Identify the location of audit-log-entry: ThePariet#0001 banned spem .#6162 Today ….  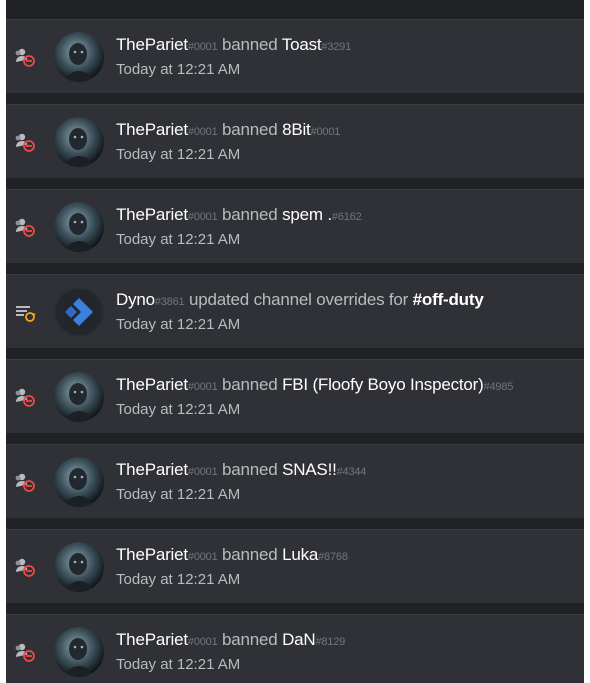
(295, 226).